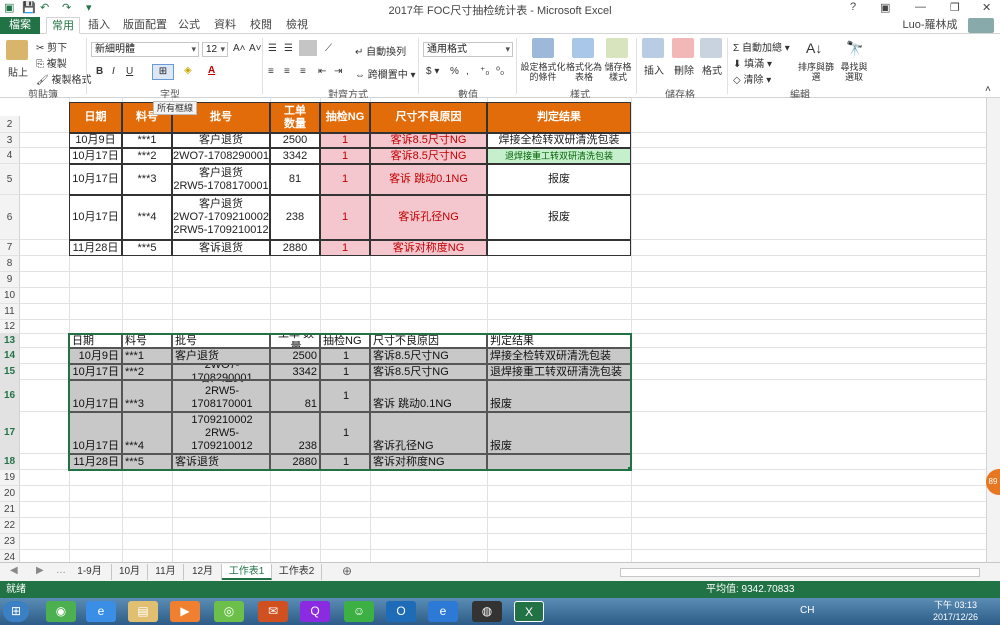 The image size is (1000, 625). I want to click on t1-cell: 客诉退货, so click(221, 248).